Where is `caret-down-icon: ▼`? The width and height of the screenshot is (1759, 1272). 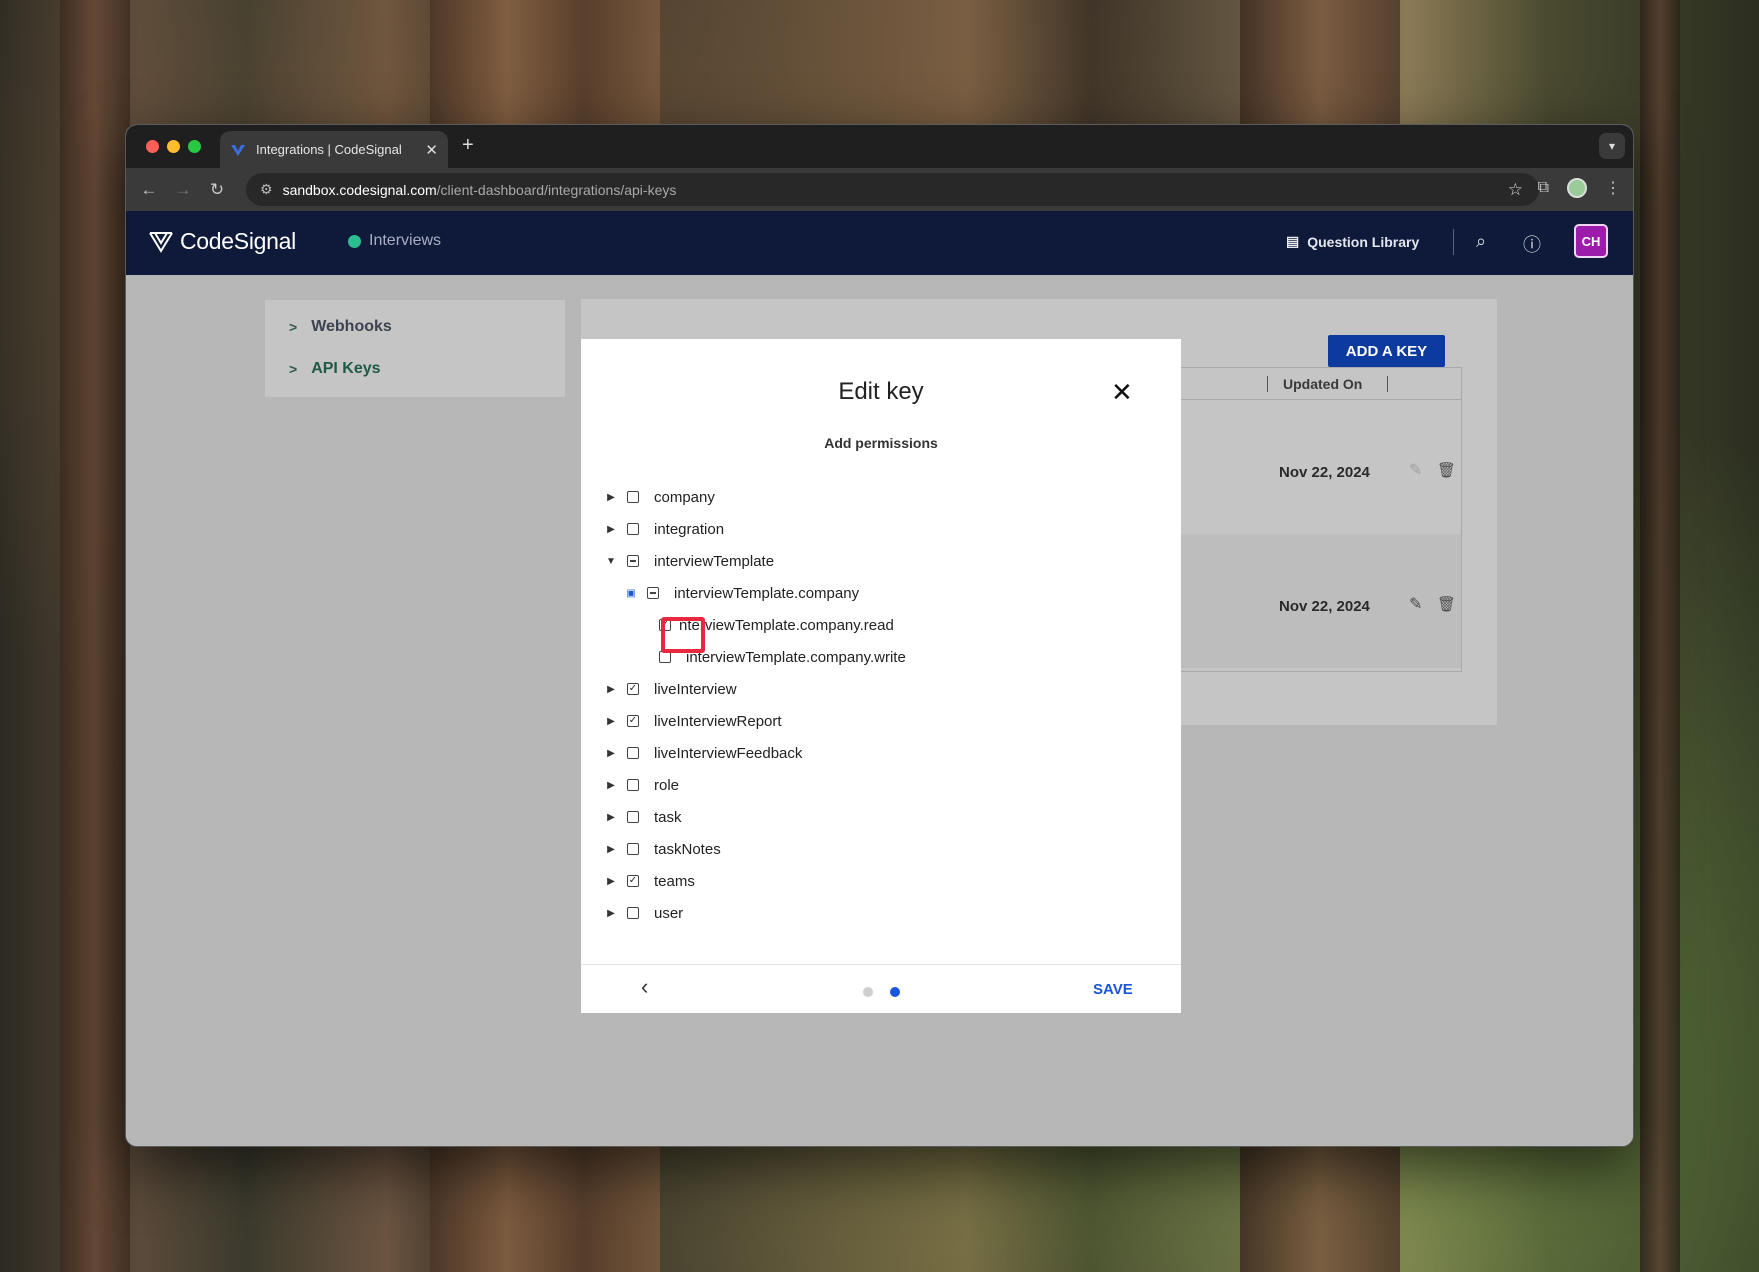 caret-down-icon: ▼ is located at coordinates (611, 561).